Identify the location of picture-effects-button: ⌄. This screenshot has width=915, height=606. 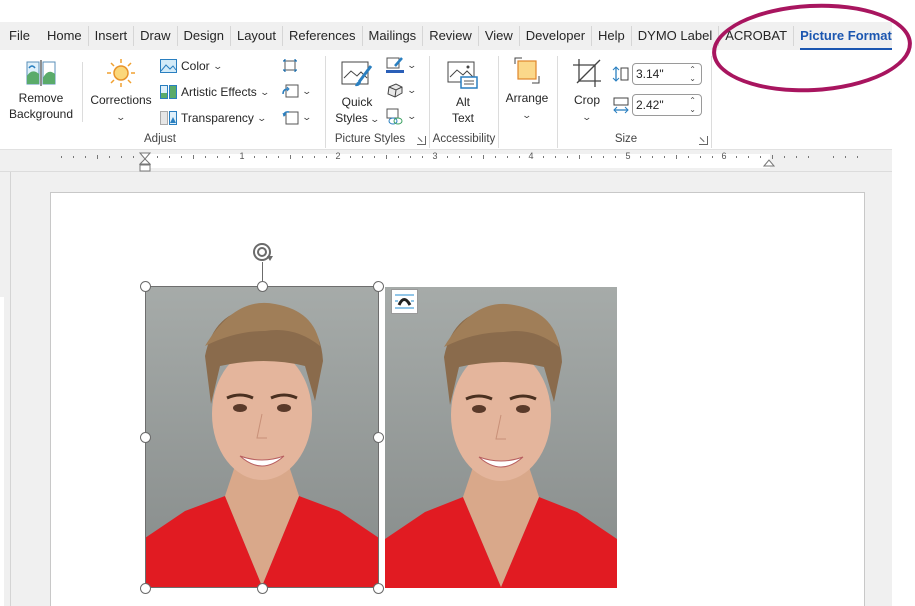
(401, 90).